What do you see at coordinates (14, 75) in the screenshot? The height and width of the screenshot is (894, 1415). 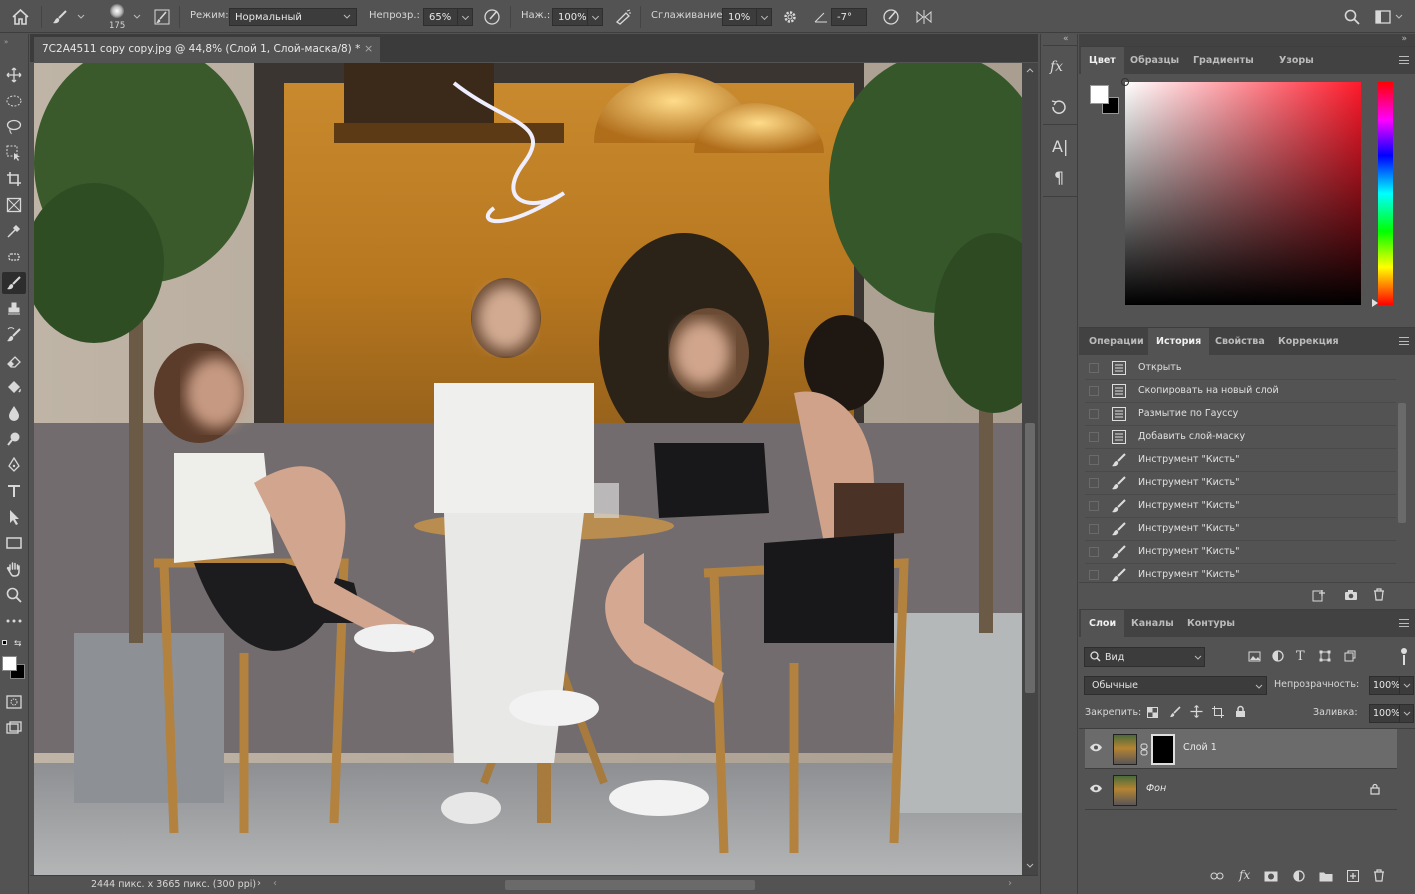 I see `move-tool-icon` at bounding box center [14, 75].